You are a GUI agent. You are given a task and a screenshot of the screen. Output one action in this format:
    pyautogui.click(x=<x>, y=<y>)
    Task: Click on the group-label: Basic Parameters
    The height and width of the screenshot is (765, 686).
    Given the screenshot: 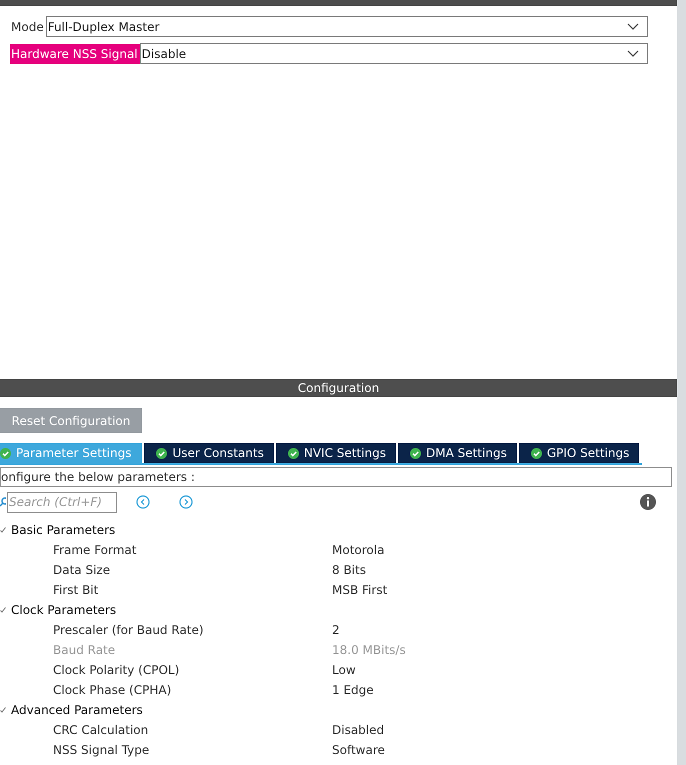 What is the action you would take?
    pyautogui.click(x=63, y=530)
    